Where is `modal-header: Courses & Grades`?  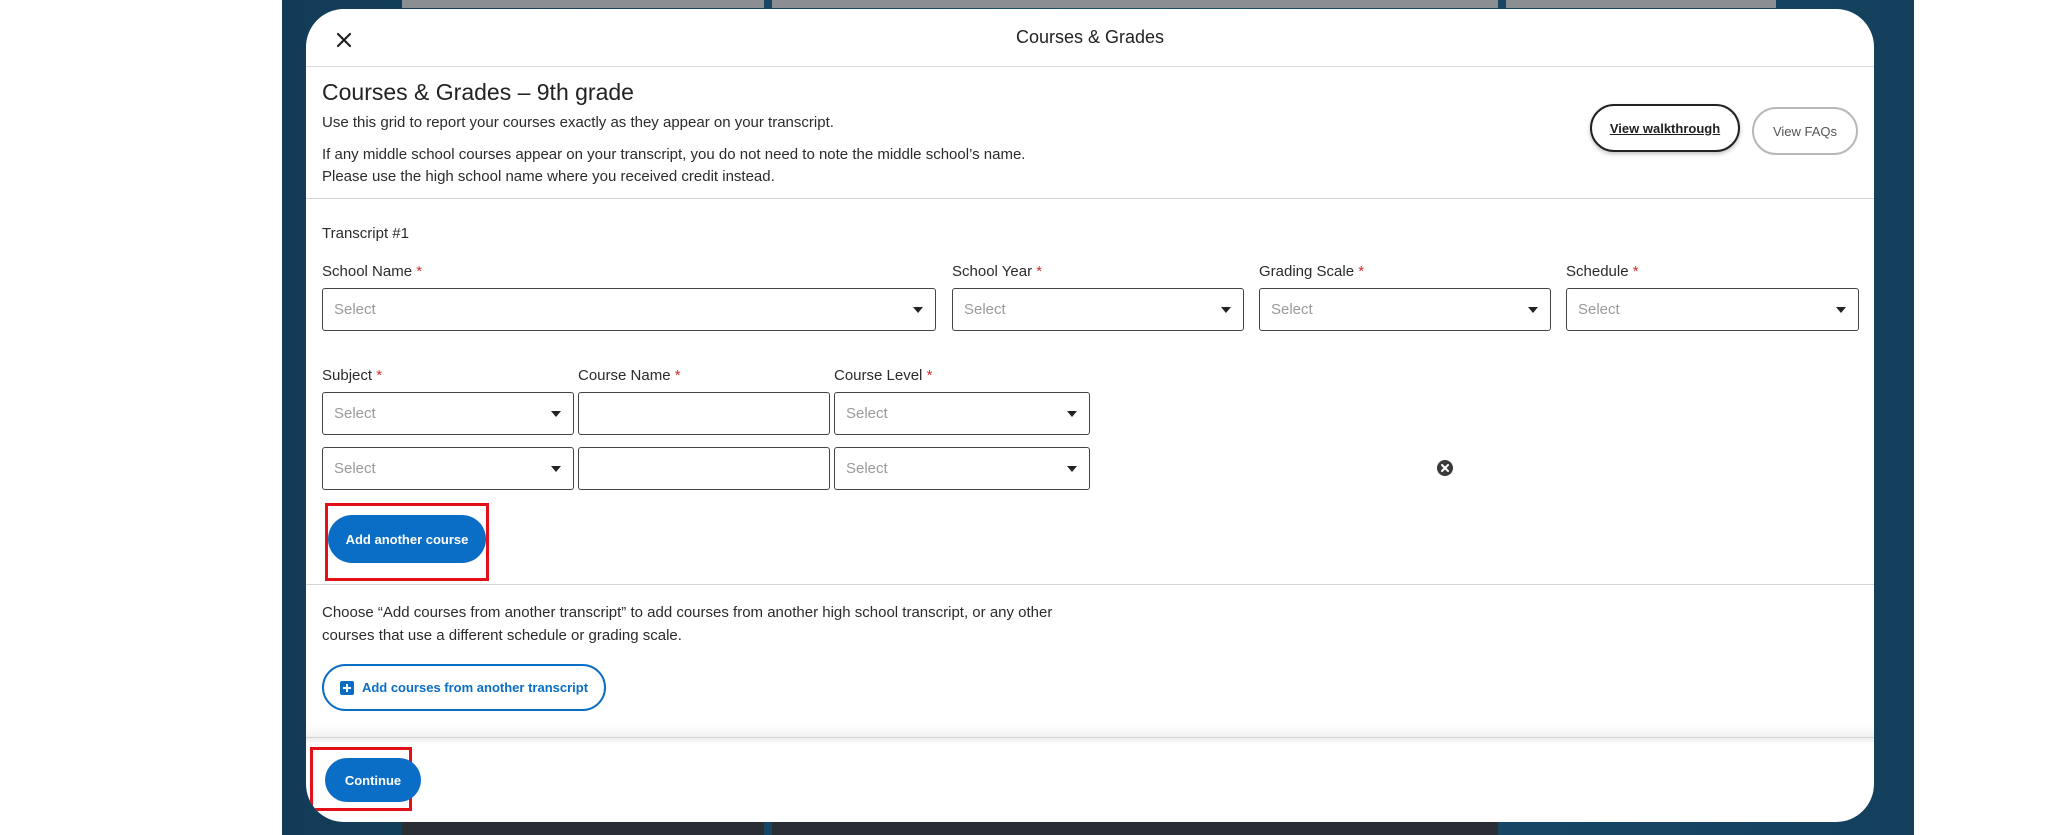
modal-header: Courses & Grades is located at coordinates (1090, 38).